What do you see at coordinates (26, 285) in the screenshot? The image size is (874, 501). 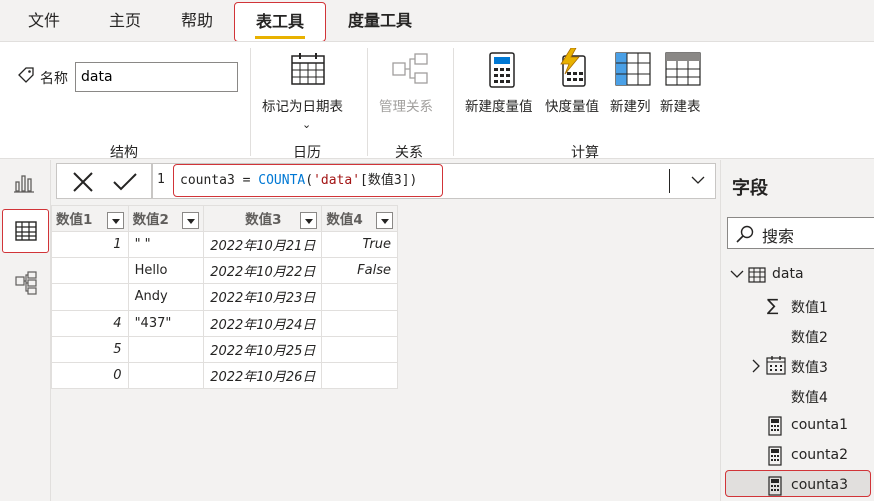 I see `model-view-icon` at bounding box center [26, 285].